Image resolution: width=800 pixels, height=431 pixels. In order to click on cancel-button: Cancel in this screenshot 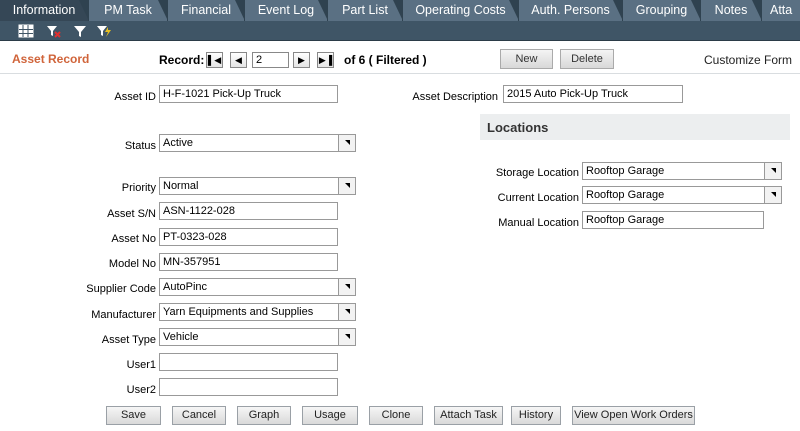, I will do `click(199, 415)`.